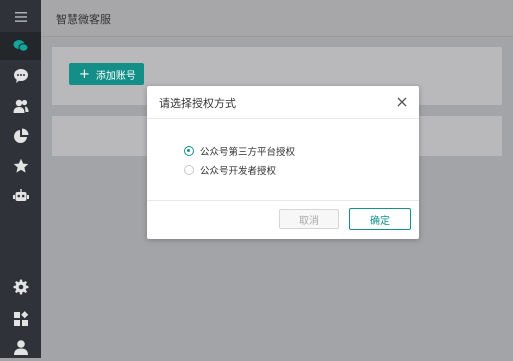 The width and height of the screenshot is (513, 361). What do you see at coordinates (380, 219) in the screenshot?
I see `confirm-button: 确定` at bounding box center [380, 219].